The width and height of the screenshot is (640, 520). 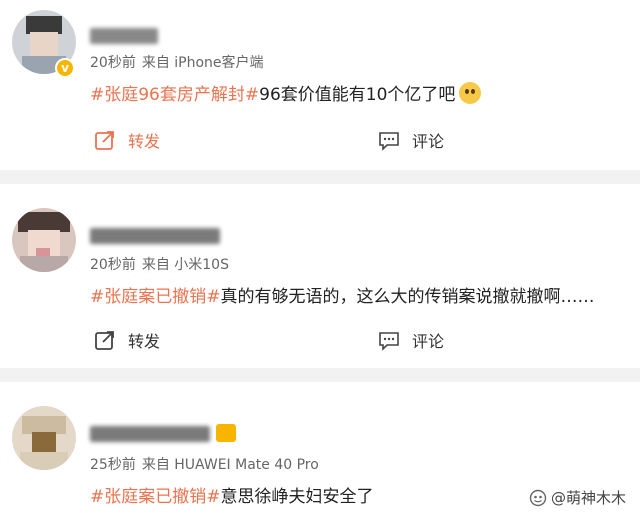 I want to click on thinking-emoji-icon, so click(x=470, y=93).